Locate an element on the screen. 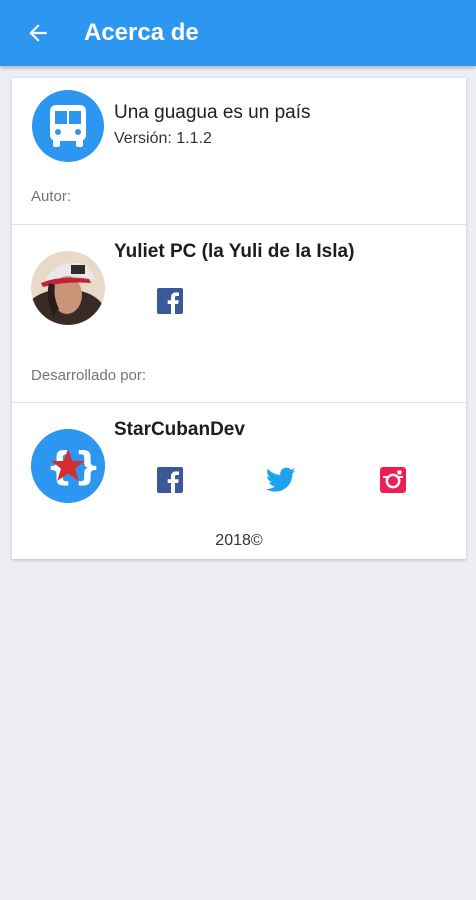 This screenshot has width=476, height=900. twitter-icon is located at coordinates (280, 479).